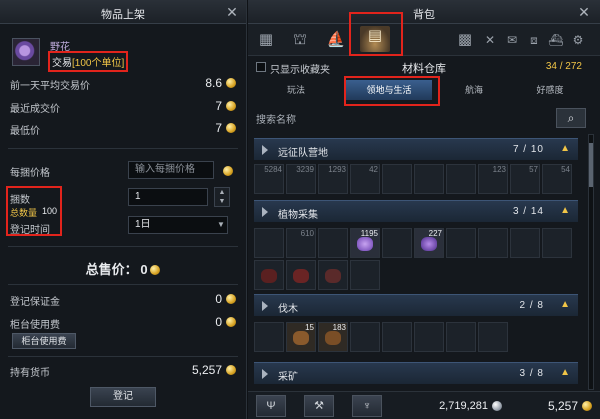  I want to click on bundle-stepper: ▲ ▼, so click(222, 197).